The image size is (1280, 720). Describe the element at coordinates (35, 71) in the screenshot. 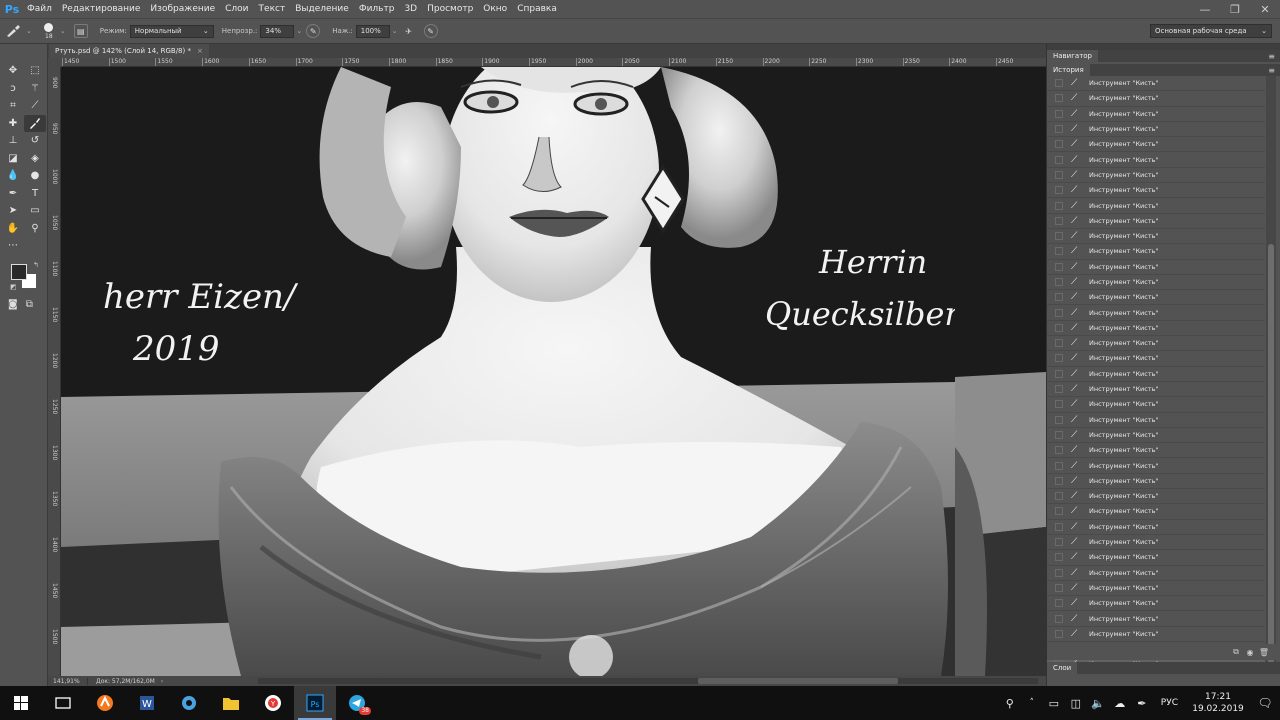

I see `marquee-tool-icon: ⬚` at that location.